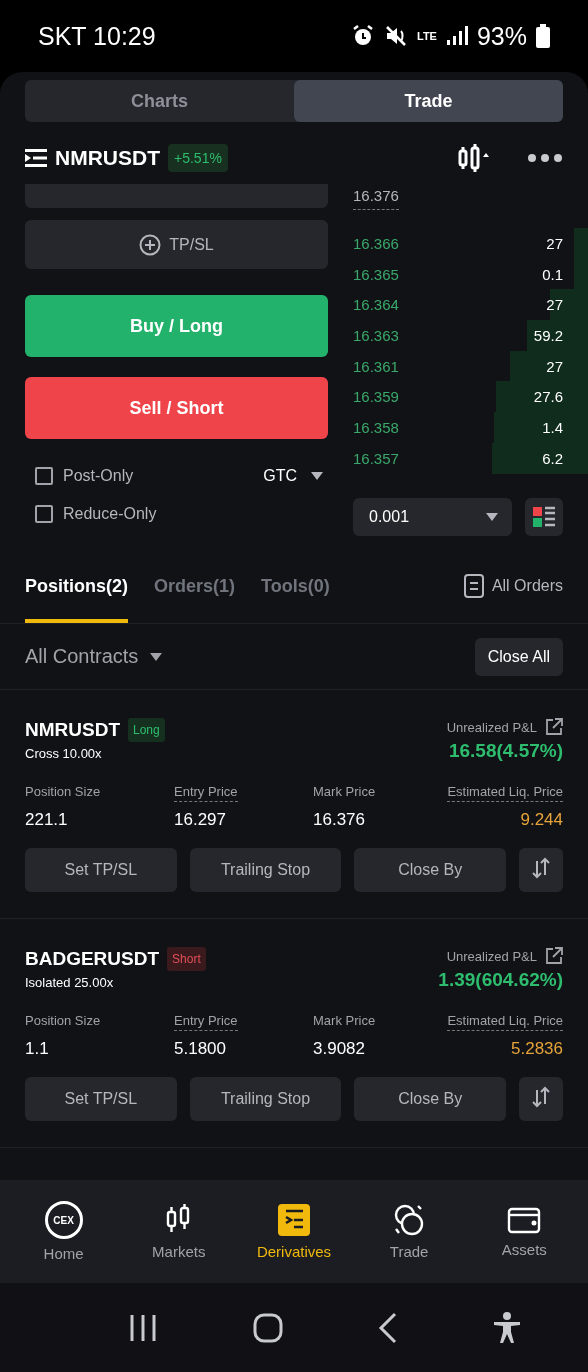 The height and width of the screenshot is (1372, 588). I want to click on bid-price: 16.358, so click(376, 427).